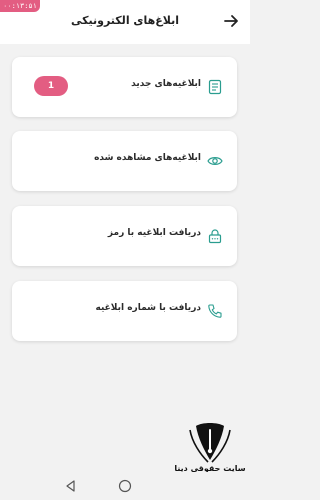 This screenshot has height=500, width=320. I want to click on card-notice-by-number: دریافت با شماره ابلاغیه, so click(124, 311).